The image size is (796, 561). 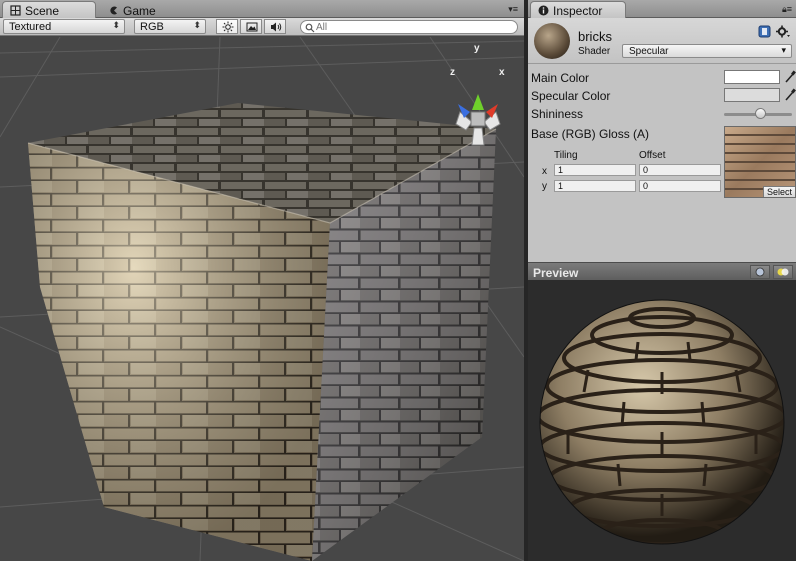 What do you see at coordinates (513, 9) in the screenshot?
I see `panel-menu-icon: ▾≡` at bounding box center [513, 9].